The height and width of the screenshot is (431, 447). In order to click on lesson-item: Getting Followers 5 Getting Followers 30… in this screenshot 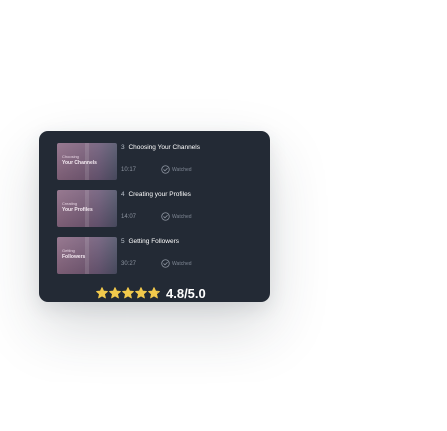, I will do `click(159, 257)`.